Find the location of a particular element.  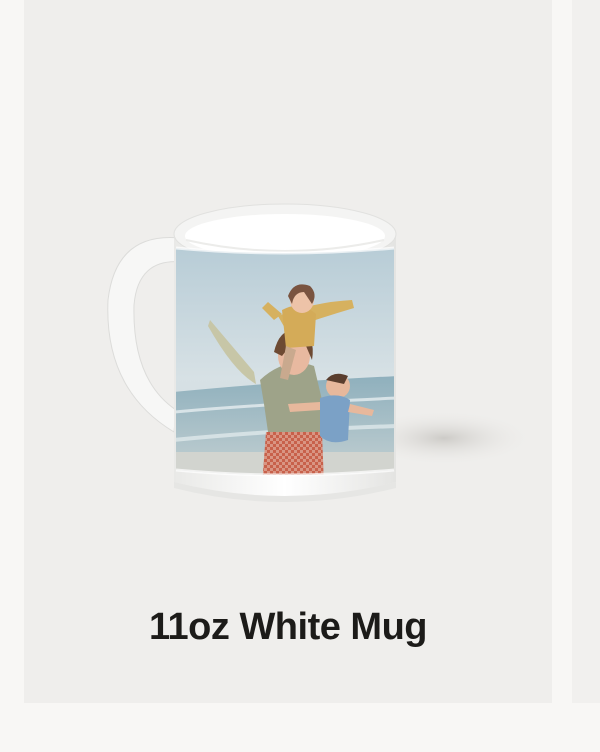

product-title: 11oz White Mug is located at coordinates (288, 627).